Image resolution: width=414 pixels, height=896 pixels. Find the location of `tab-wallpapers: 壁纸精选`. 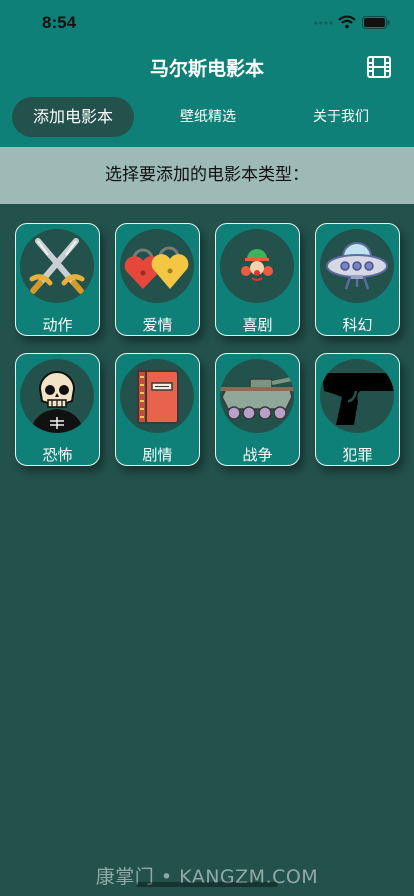

tab-wallpapers: 壁纸精选 is located at coordinates (208, 117).